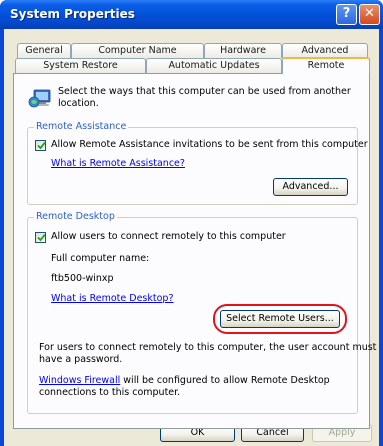 Image resolution: width=383 pixels, height=446 pixels. I want to click on remote-assistance-title: Remote Assistance, so click(81, 126).